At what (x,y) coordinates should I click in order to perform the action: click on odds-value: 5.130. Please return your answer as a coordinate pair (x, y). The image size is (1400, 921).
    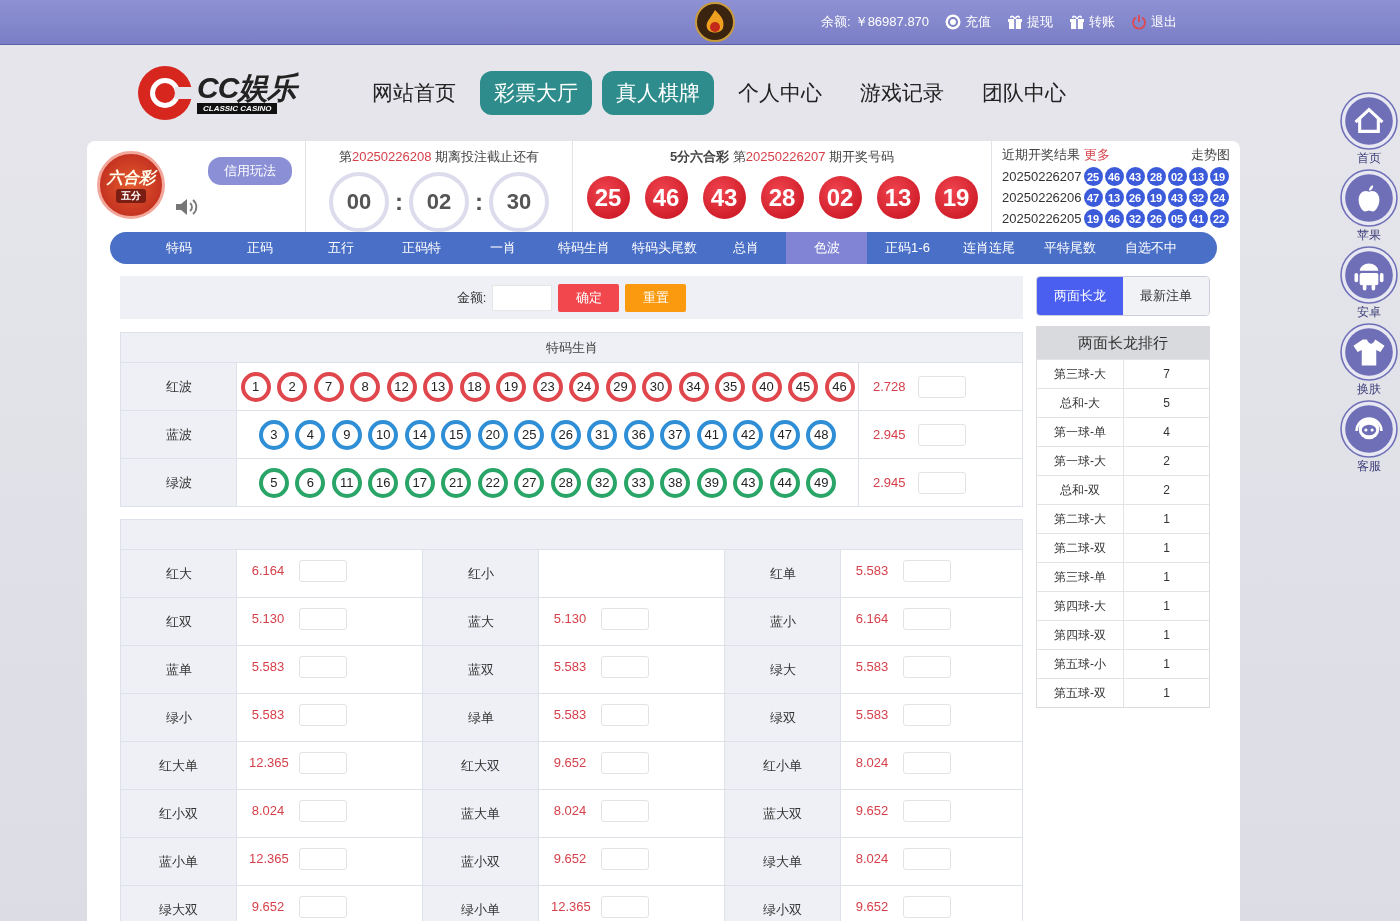
    Looking at the image, I should click on (570, 618).